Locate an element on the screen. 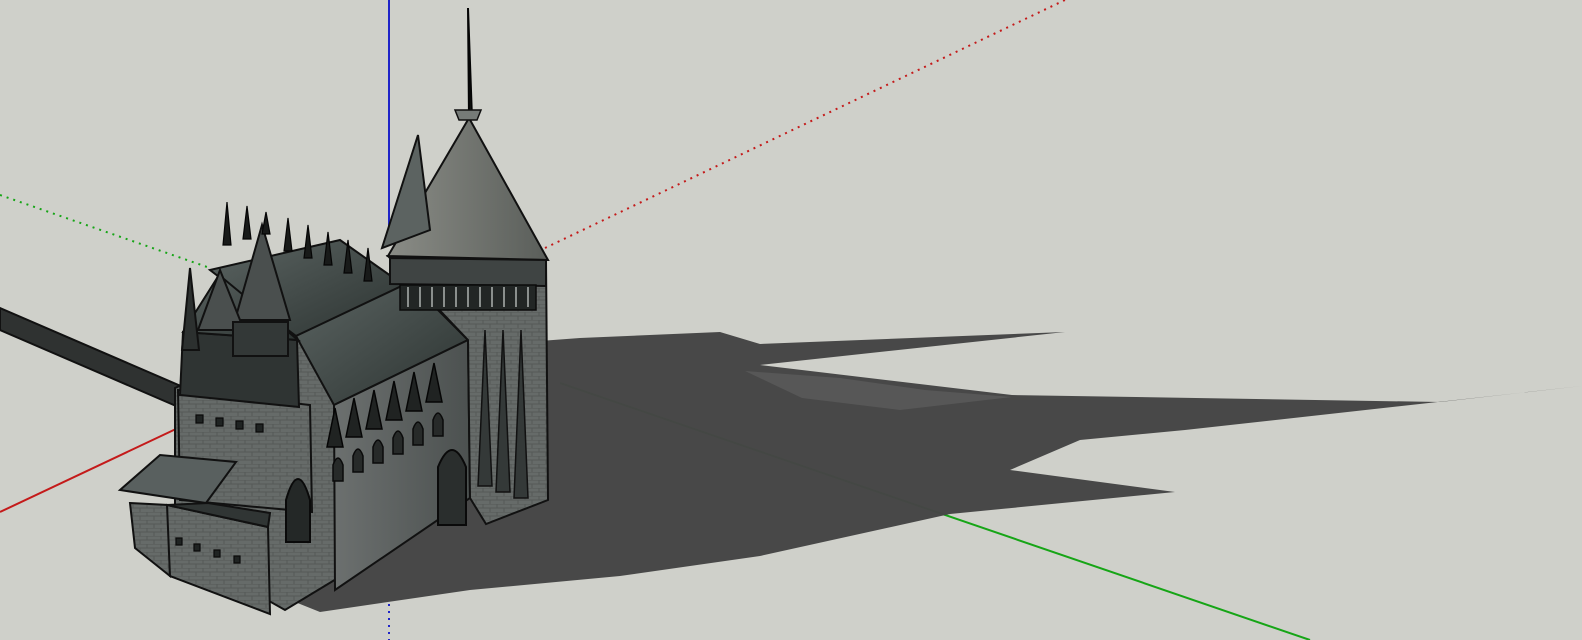  turret-belfry is located at coordinates (260, 339).